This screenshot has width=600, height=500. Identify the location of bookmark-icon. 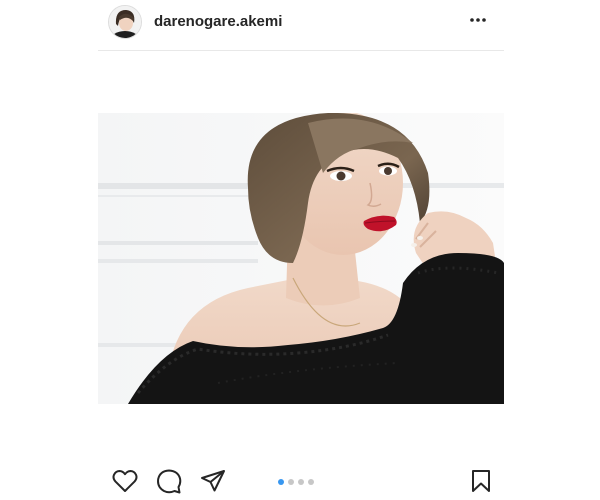
(481, 481).